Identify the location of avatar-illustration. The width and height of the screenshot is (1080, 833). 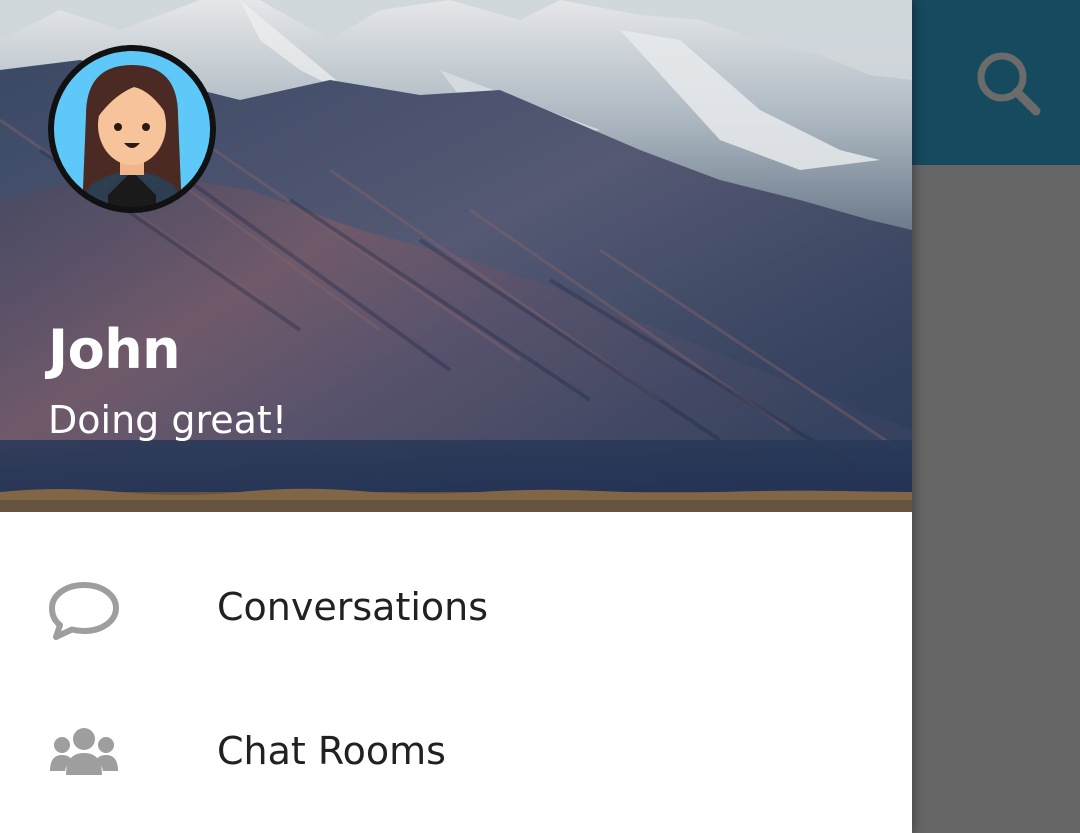
(132, 129).